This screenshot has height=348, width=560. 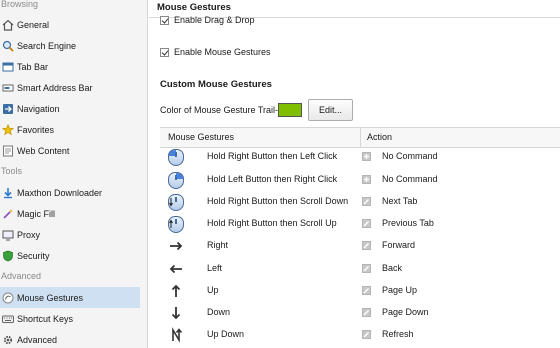 I want to click on trail-color-swatch, so click(x=290, y=110).